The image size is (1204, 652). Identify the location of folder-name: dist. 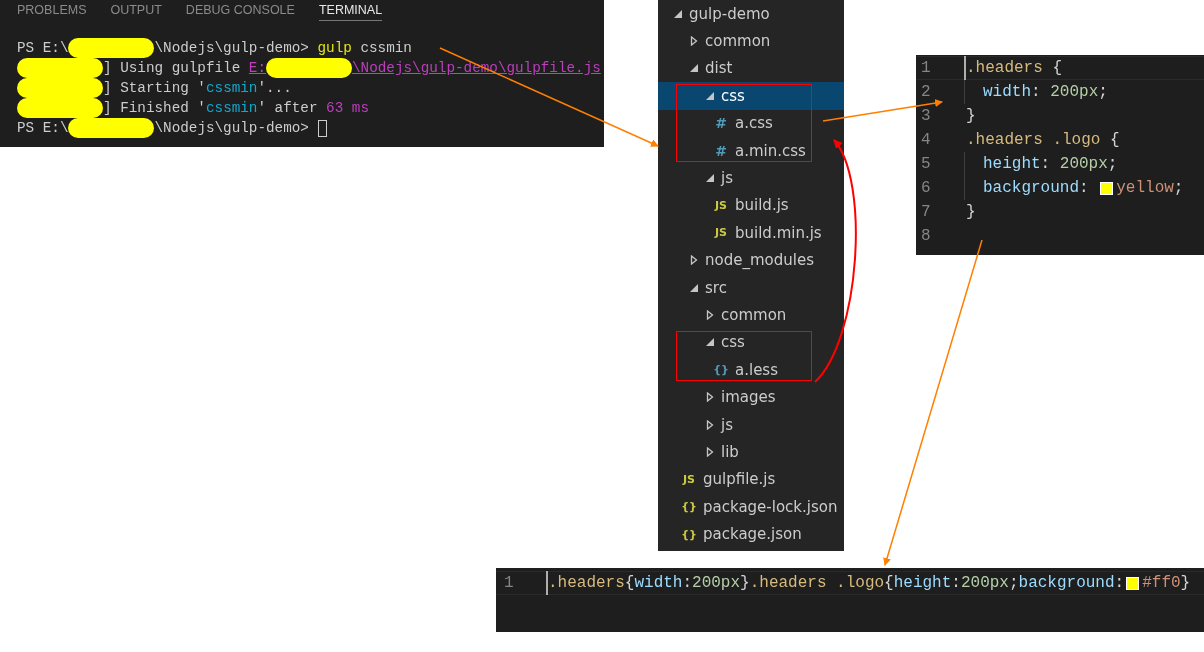
(719, 68).